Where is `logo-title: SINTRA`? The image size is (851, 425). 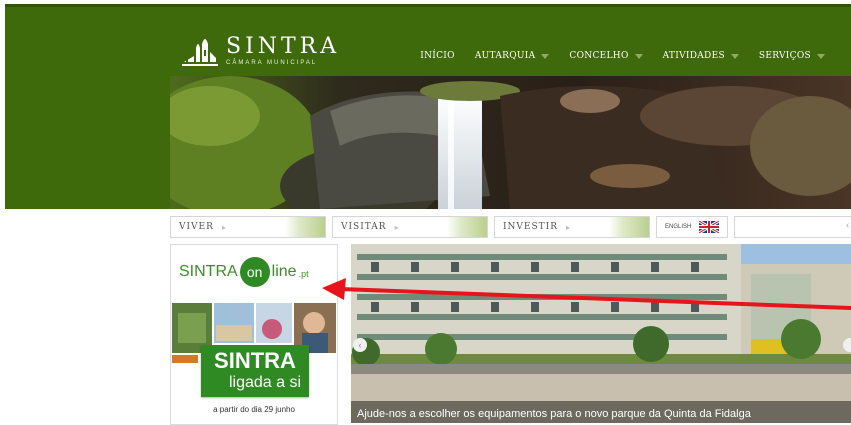
logo-title: SINTRA is located at coordinates (283, 46).